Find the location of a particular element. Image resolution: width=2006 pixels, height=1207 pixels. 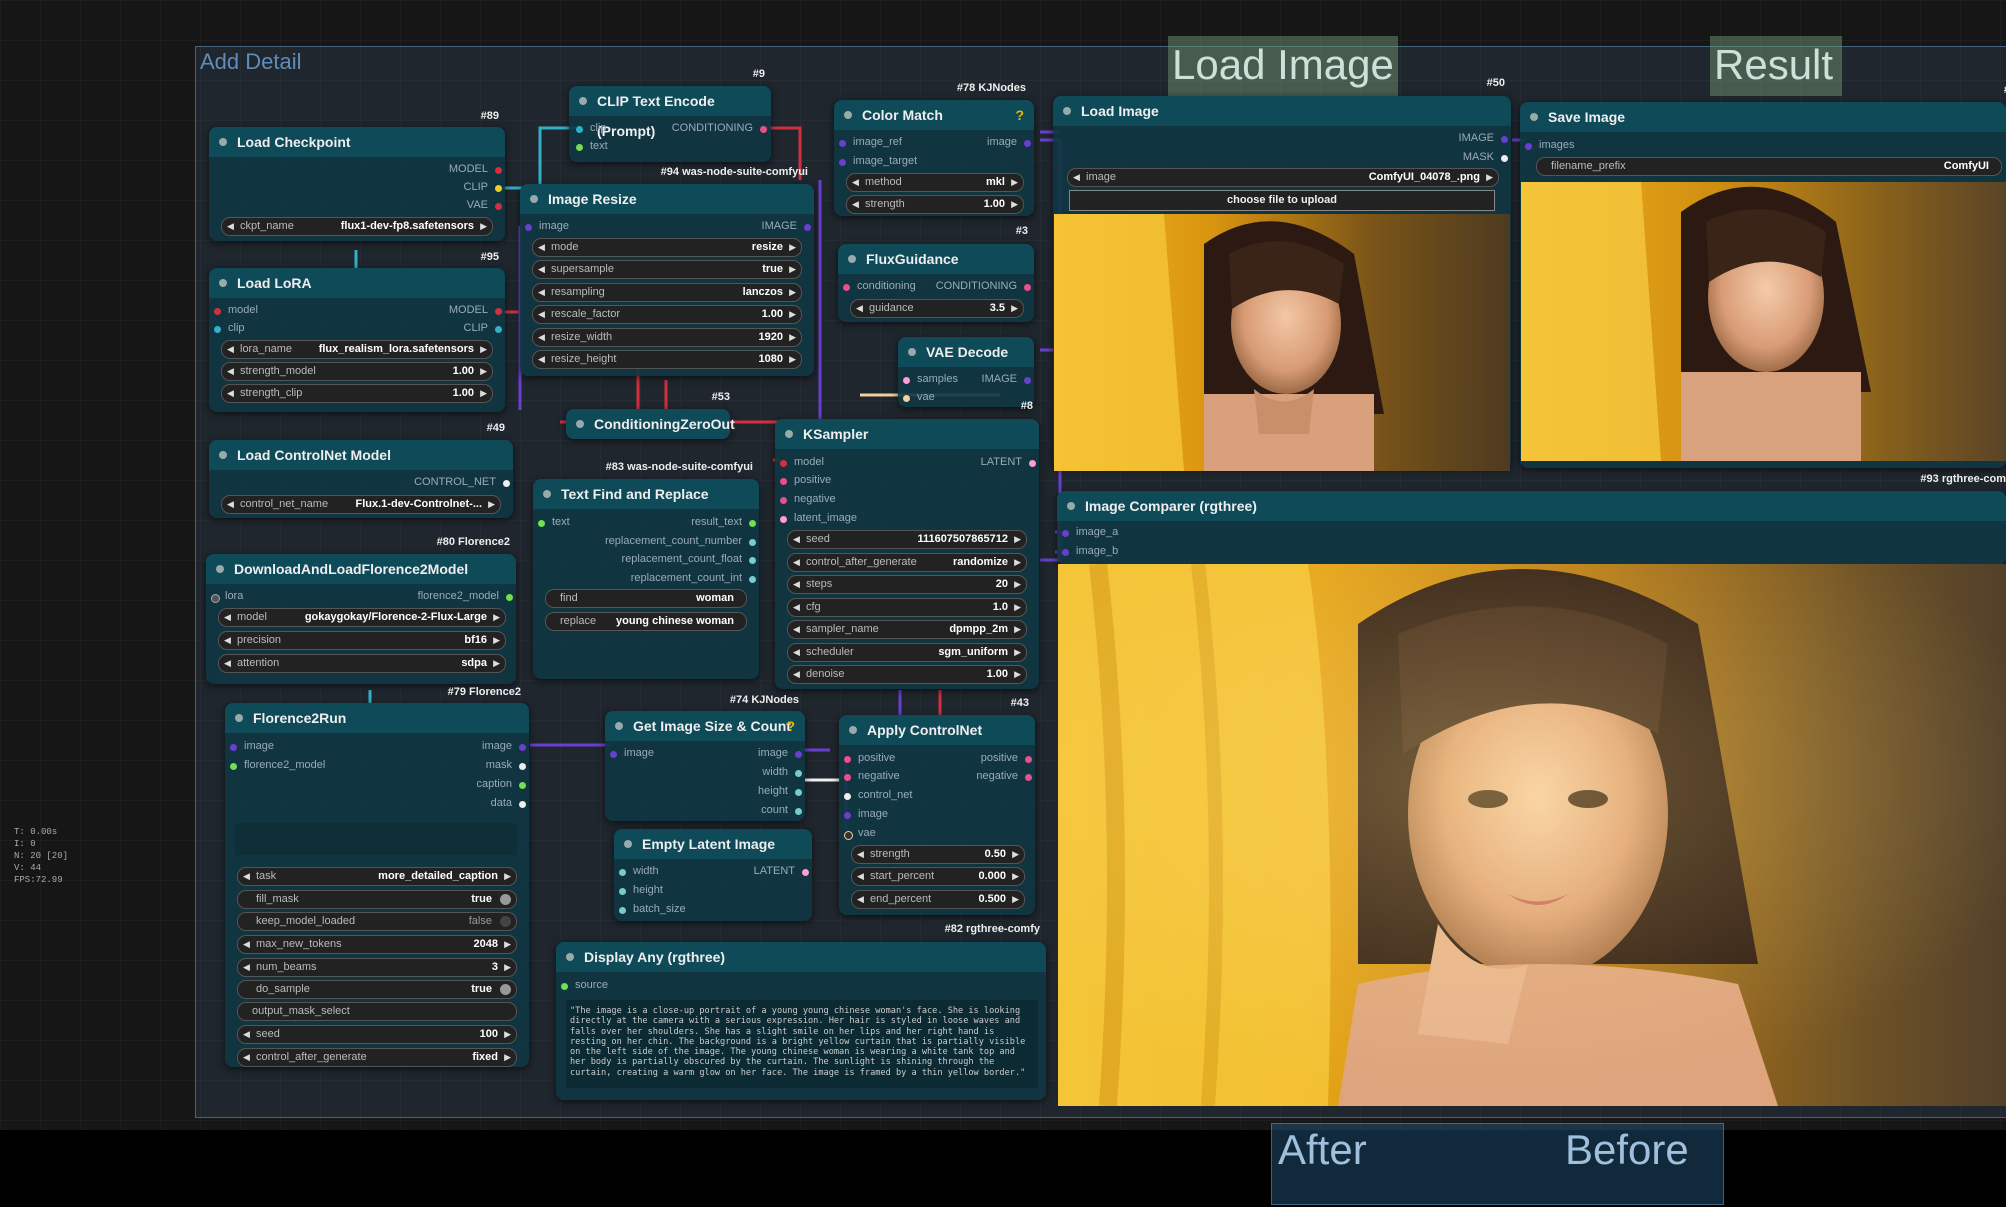

input-image-b: image_b is located at coordinates (1090, 551).